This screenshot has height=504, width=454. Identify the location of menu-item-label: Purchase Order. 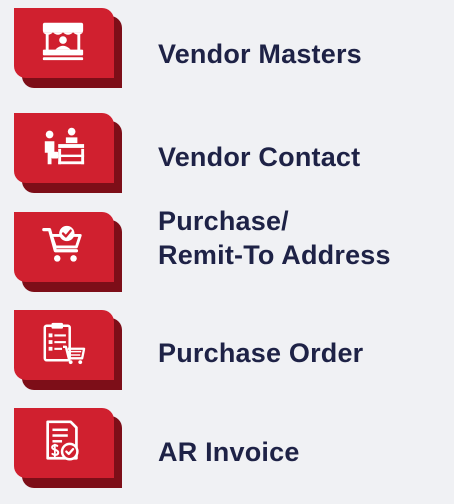
(260, 353).